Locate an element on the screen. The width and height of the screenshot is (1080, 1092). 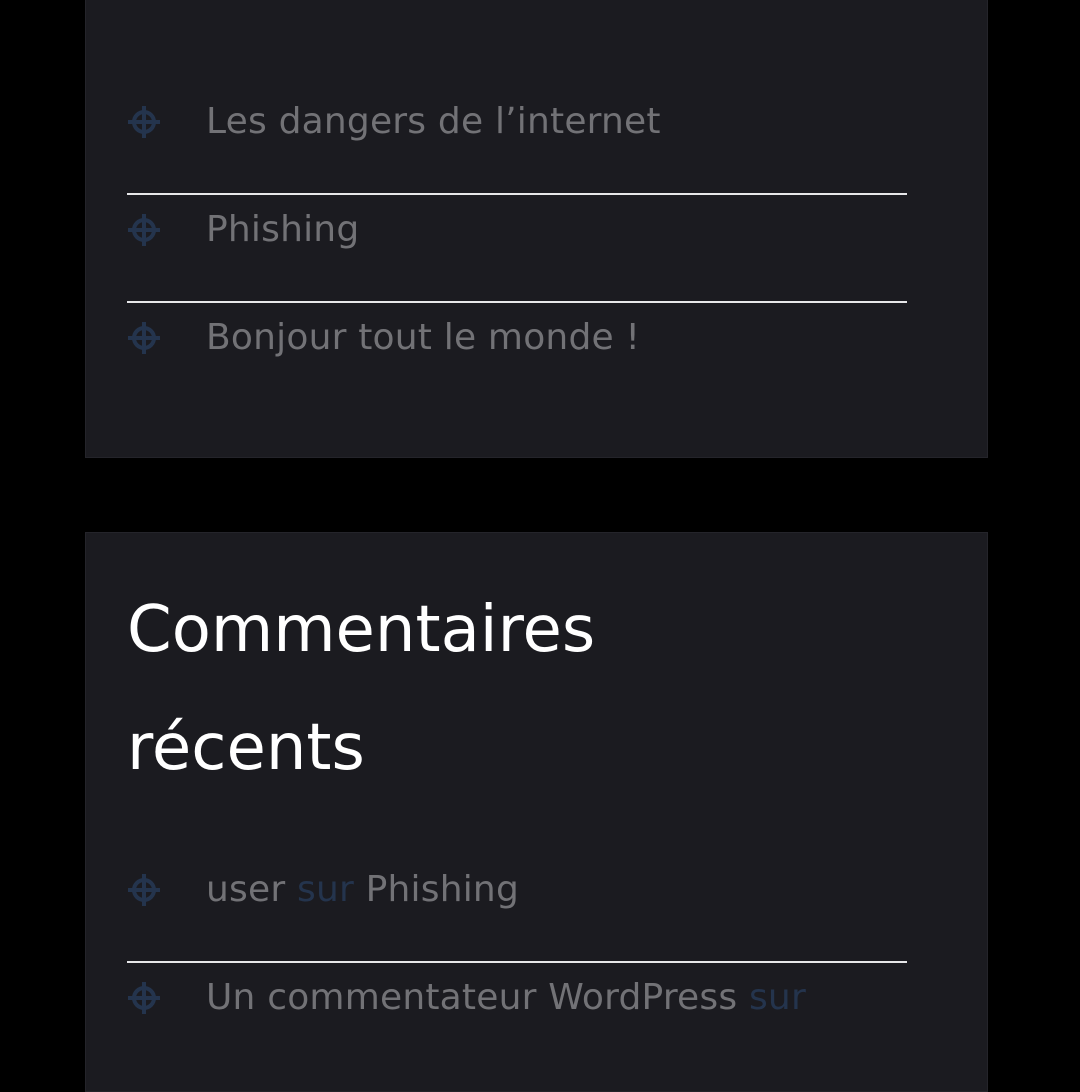
recent-post-item: Bonjour tout le monde ! is located at coordinates (517, 357).